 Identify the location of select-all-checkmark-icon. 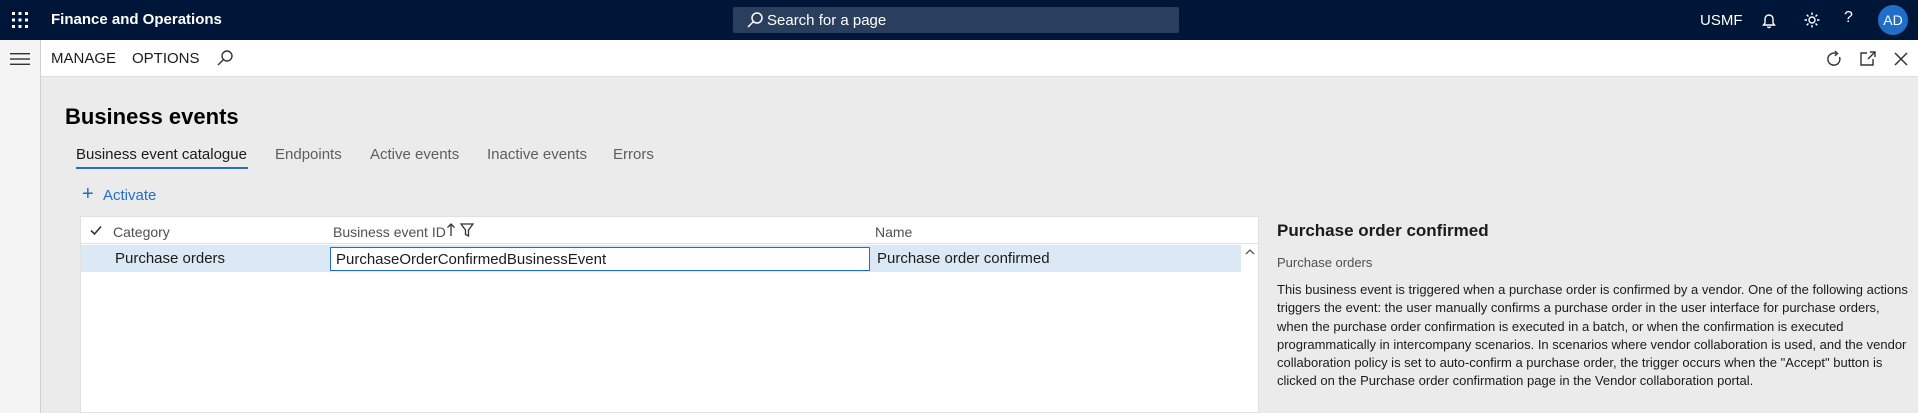
(96, 230).